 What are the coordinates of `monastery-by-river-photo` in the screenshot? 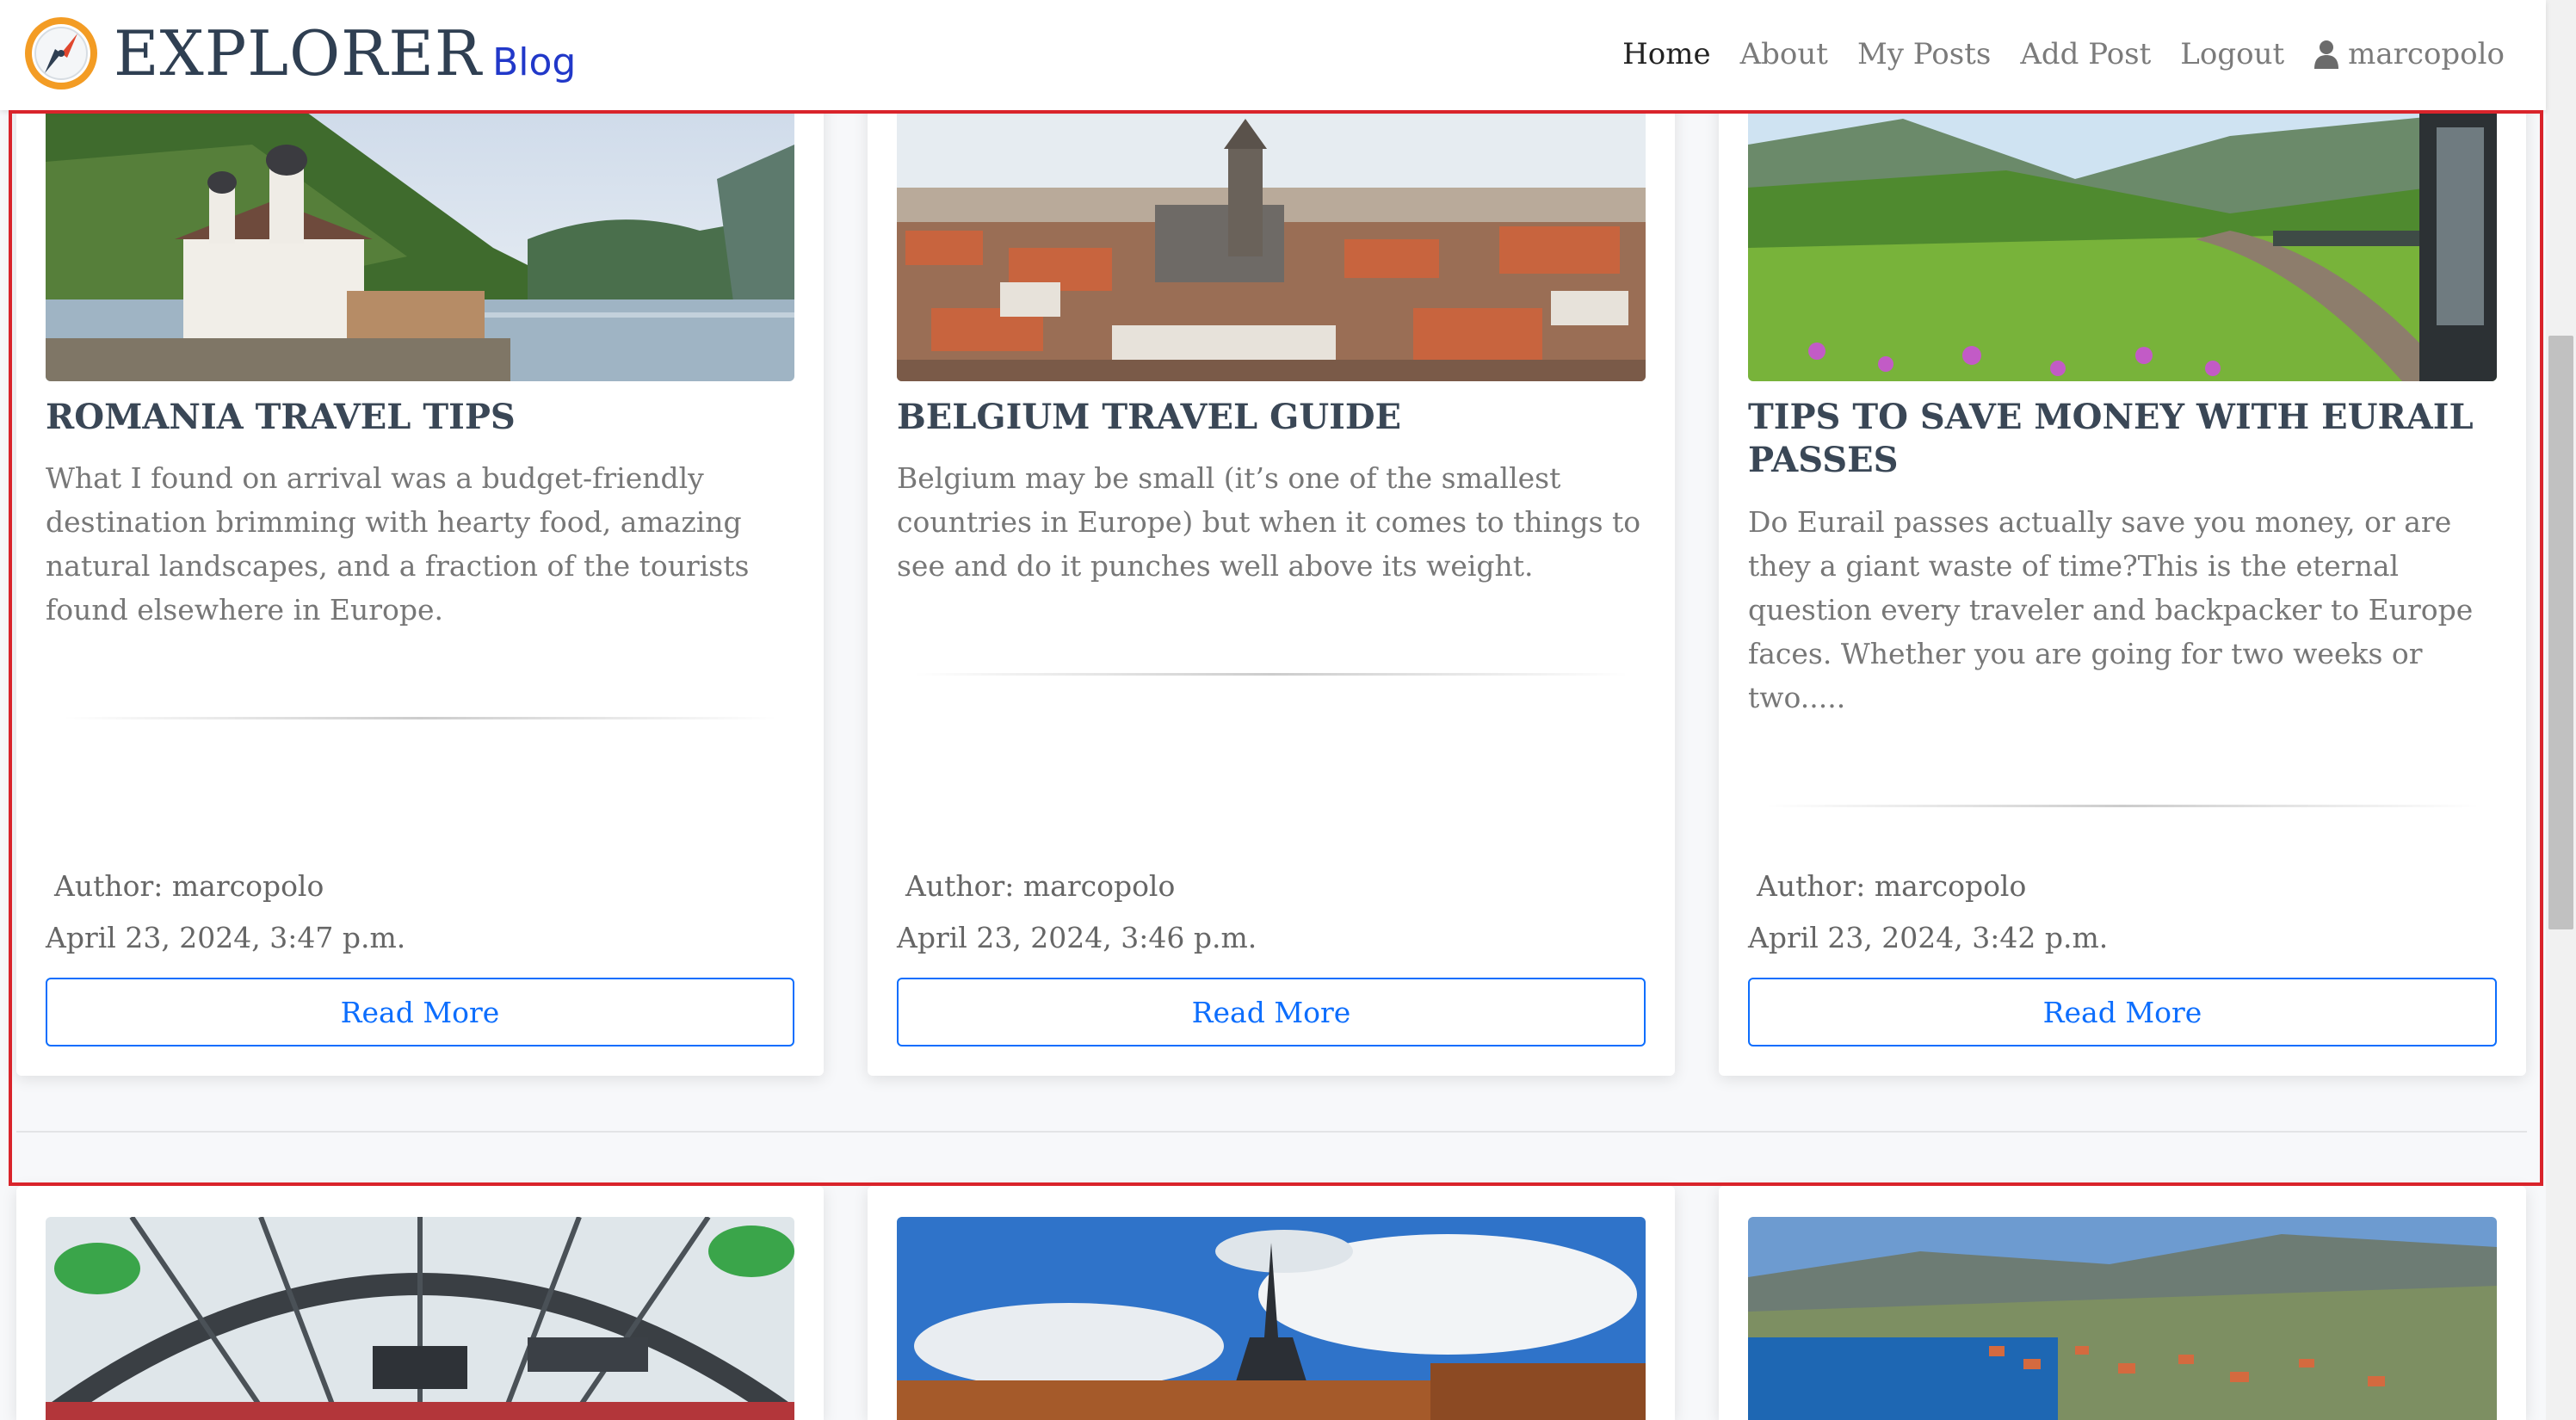 It's located at (420, 245).